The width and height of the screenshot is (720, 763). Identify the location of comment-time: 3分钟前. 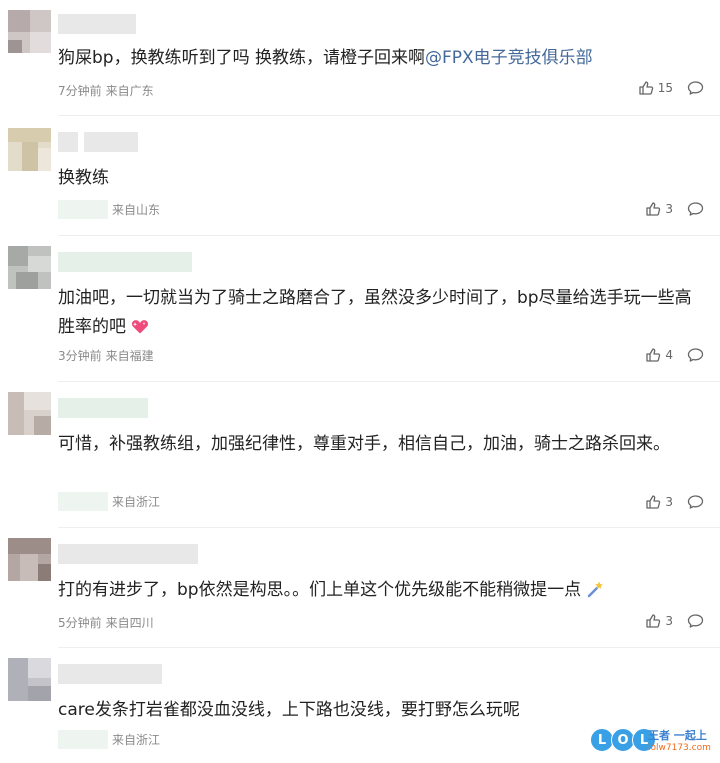
(80, 356).